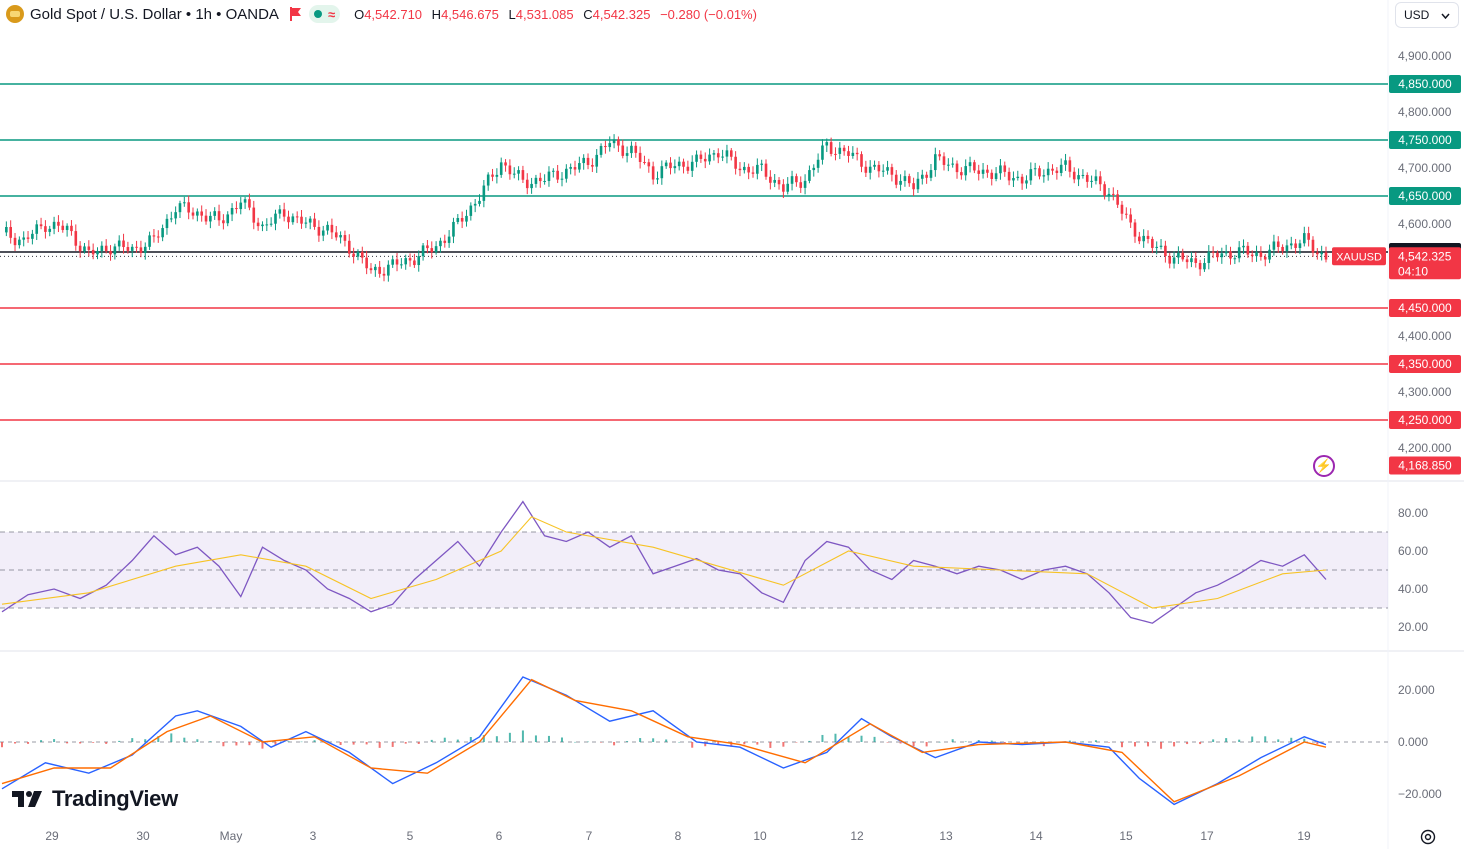  What do you see at coordinates (499, 836) in the screenshot?
I see `time-tick-label: 6` at bounding box center [499, 836].